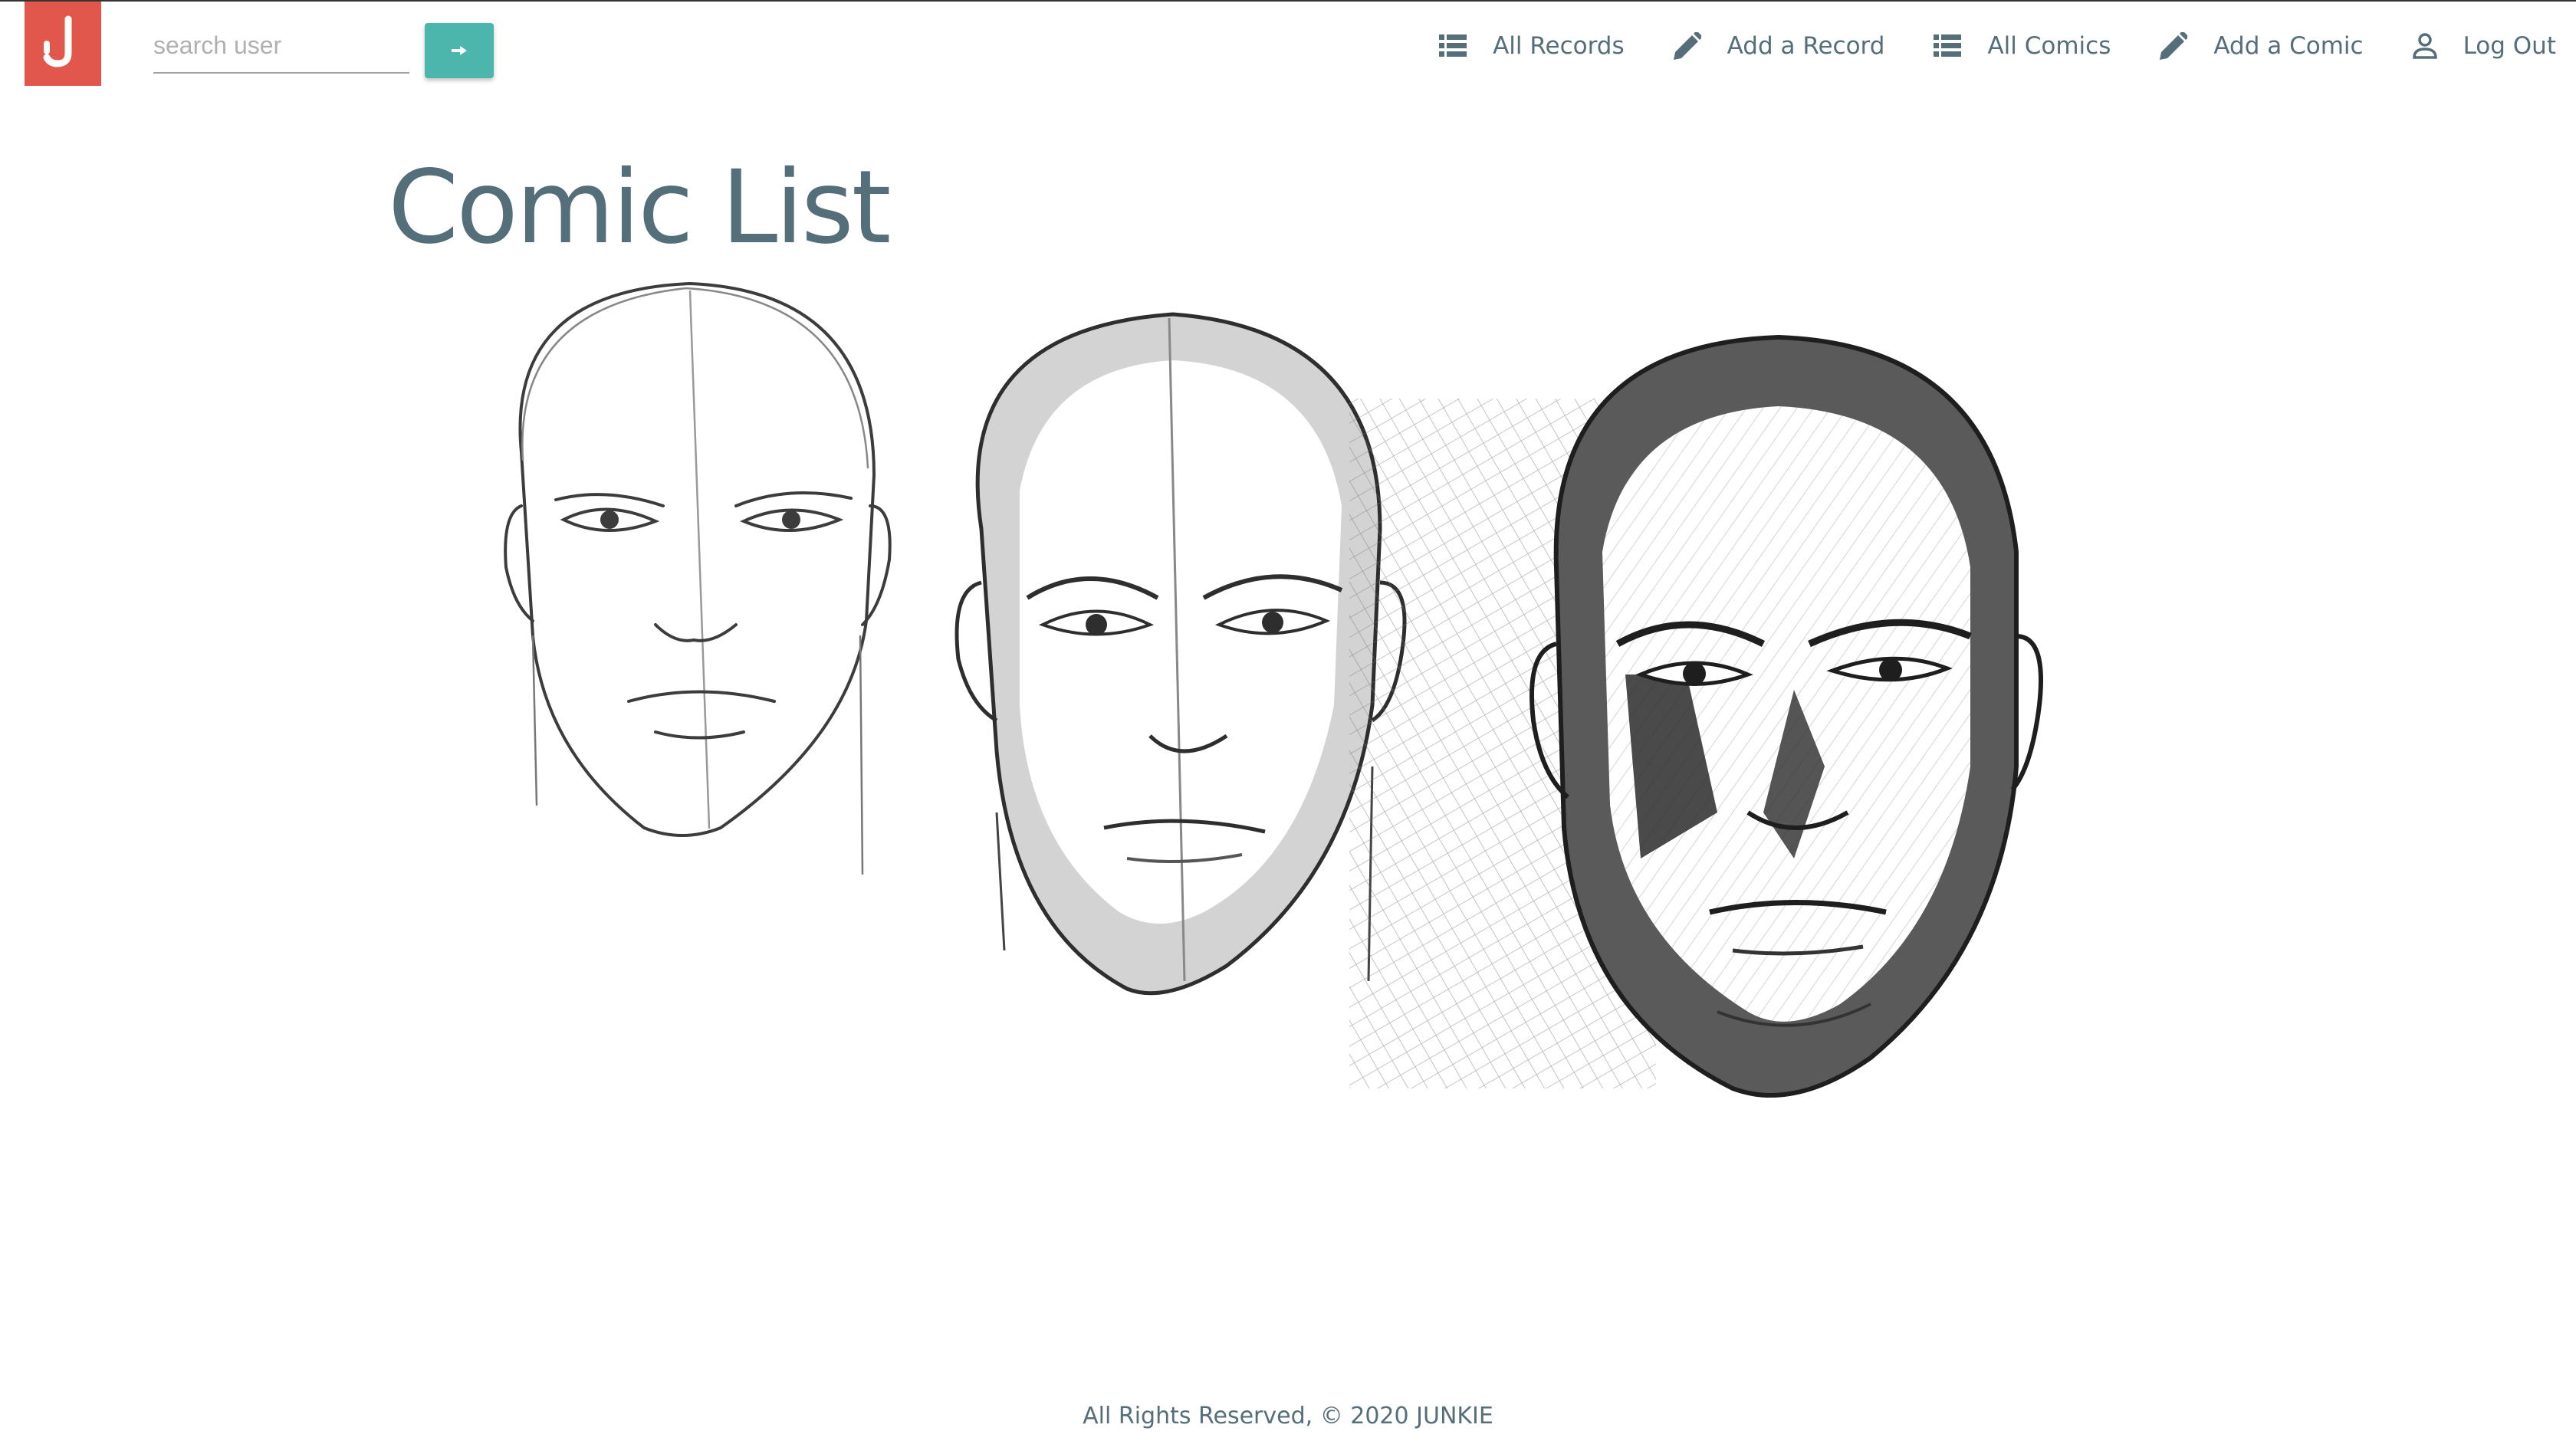 This screenshot has width=2576, height=1441. I want to click on nav-add-comic: Add a Comic, so click(2262, 46).